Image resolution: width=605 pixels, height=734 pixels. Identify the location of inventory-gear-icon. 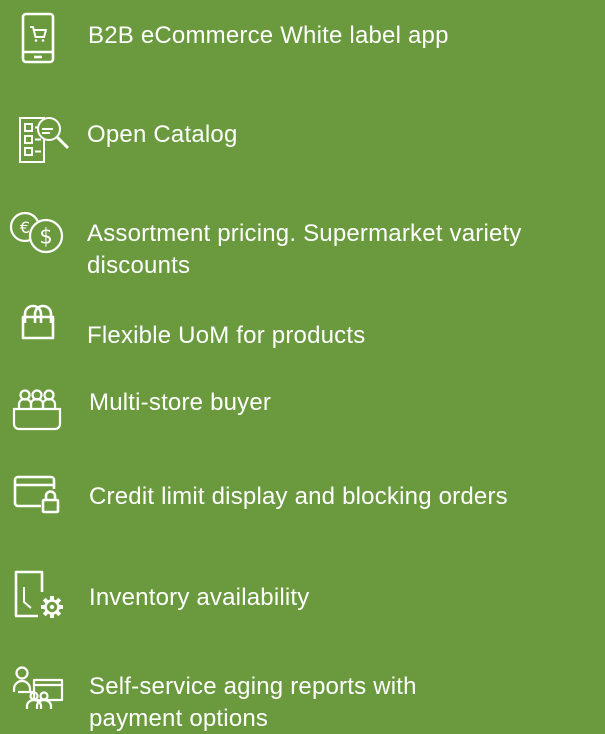
(38, 594).